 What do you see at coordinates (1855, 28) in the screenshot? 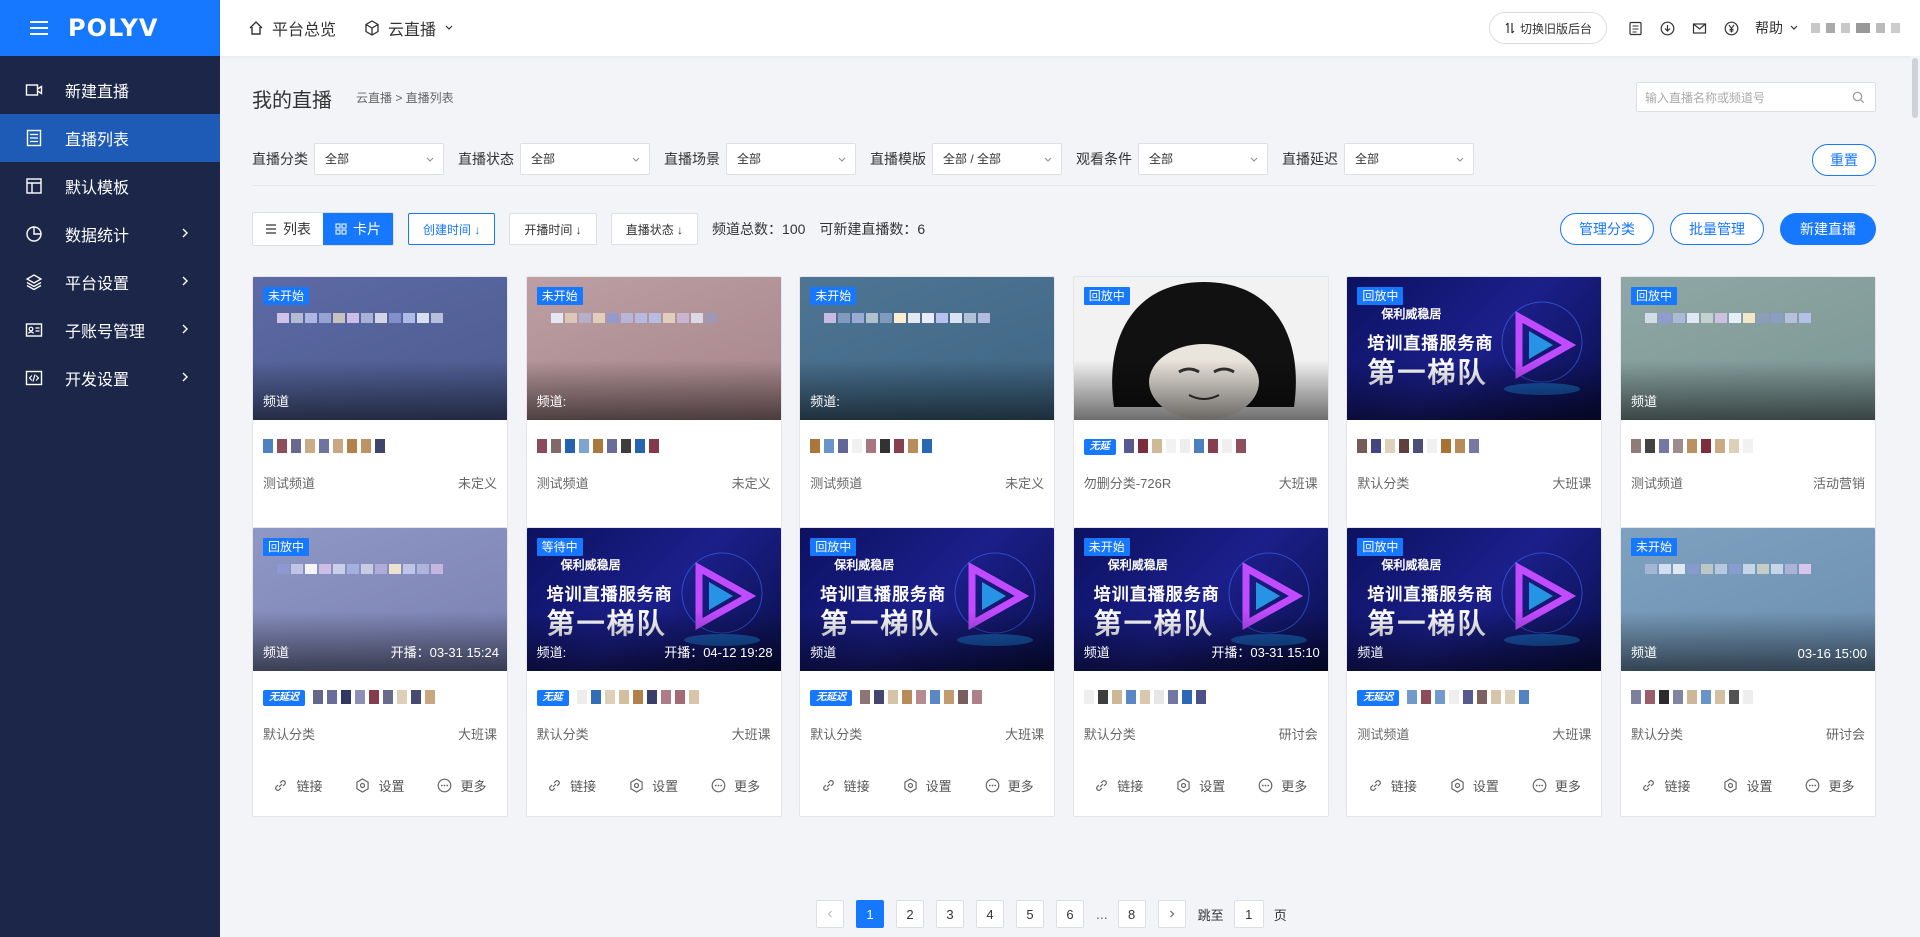
I see `account-menu` at bounding box center [1855, 28].